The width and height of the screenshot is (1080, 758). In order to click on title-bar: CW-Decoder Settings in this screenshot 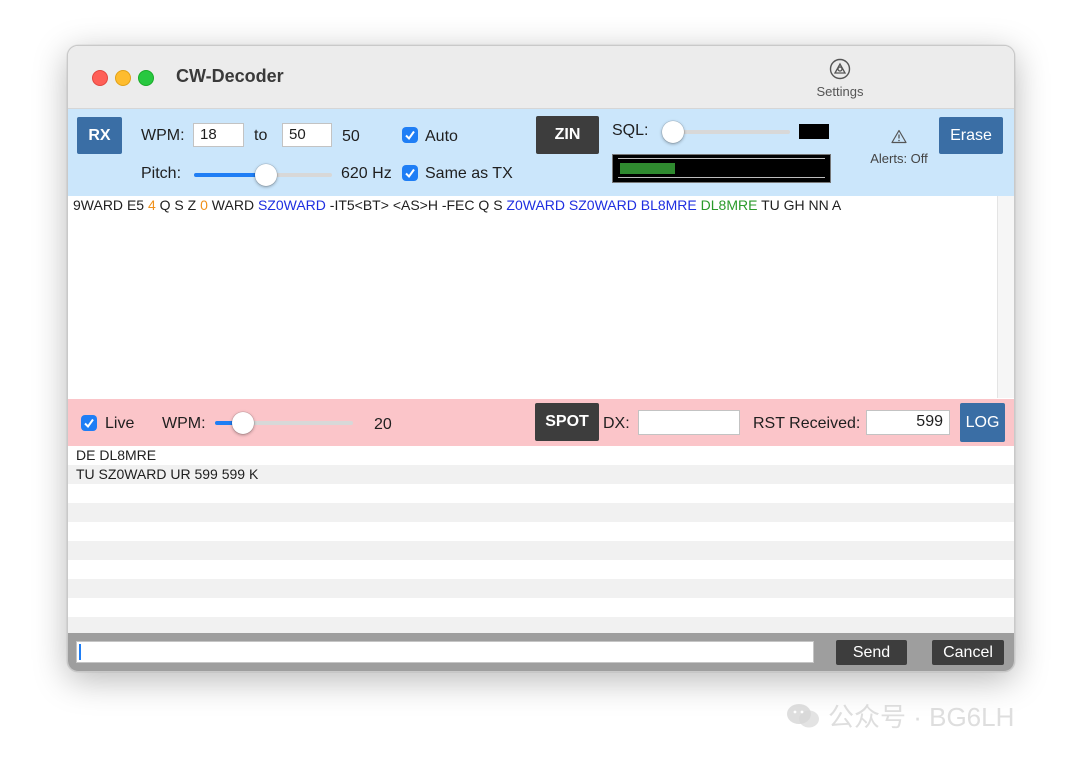, I will do `click(541, 77)`.